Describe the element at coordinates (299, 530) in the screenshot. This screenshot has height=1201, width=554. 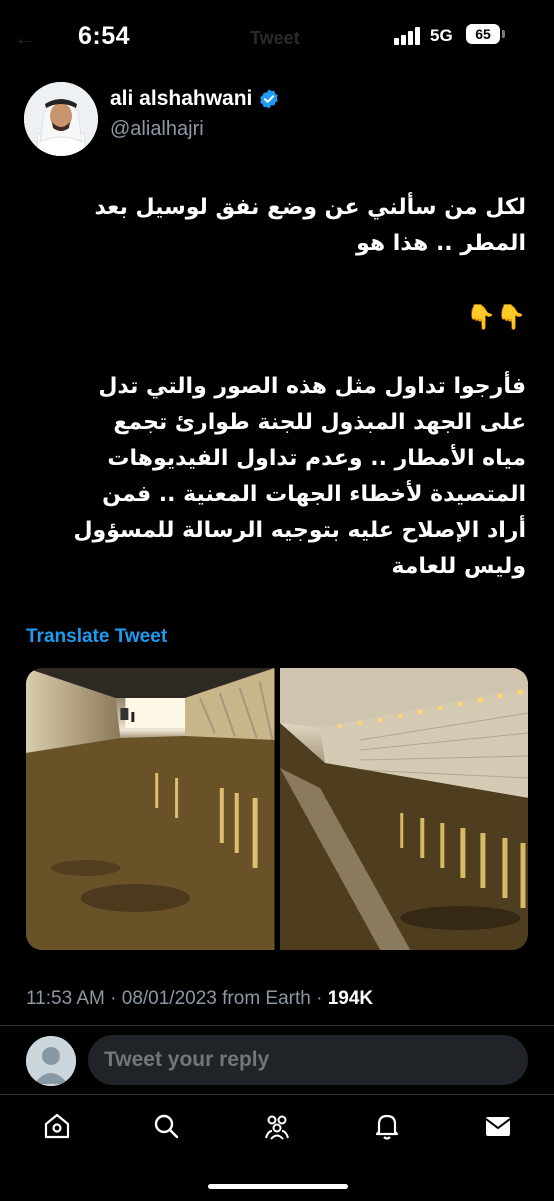
I see `tweet-line: أراد الإصلاح عليه بتوجيه الرسالة للمسؤول` at that location.